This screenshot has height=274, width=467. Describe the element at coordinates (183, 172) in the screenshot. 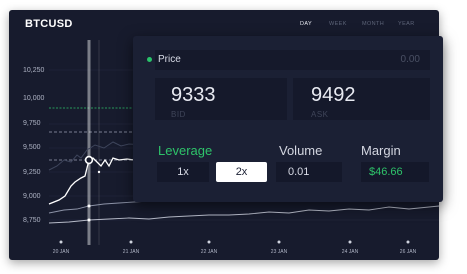

I see `leverage-1x-option: 1x` at that location.